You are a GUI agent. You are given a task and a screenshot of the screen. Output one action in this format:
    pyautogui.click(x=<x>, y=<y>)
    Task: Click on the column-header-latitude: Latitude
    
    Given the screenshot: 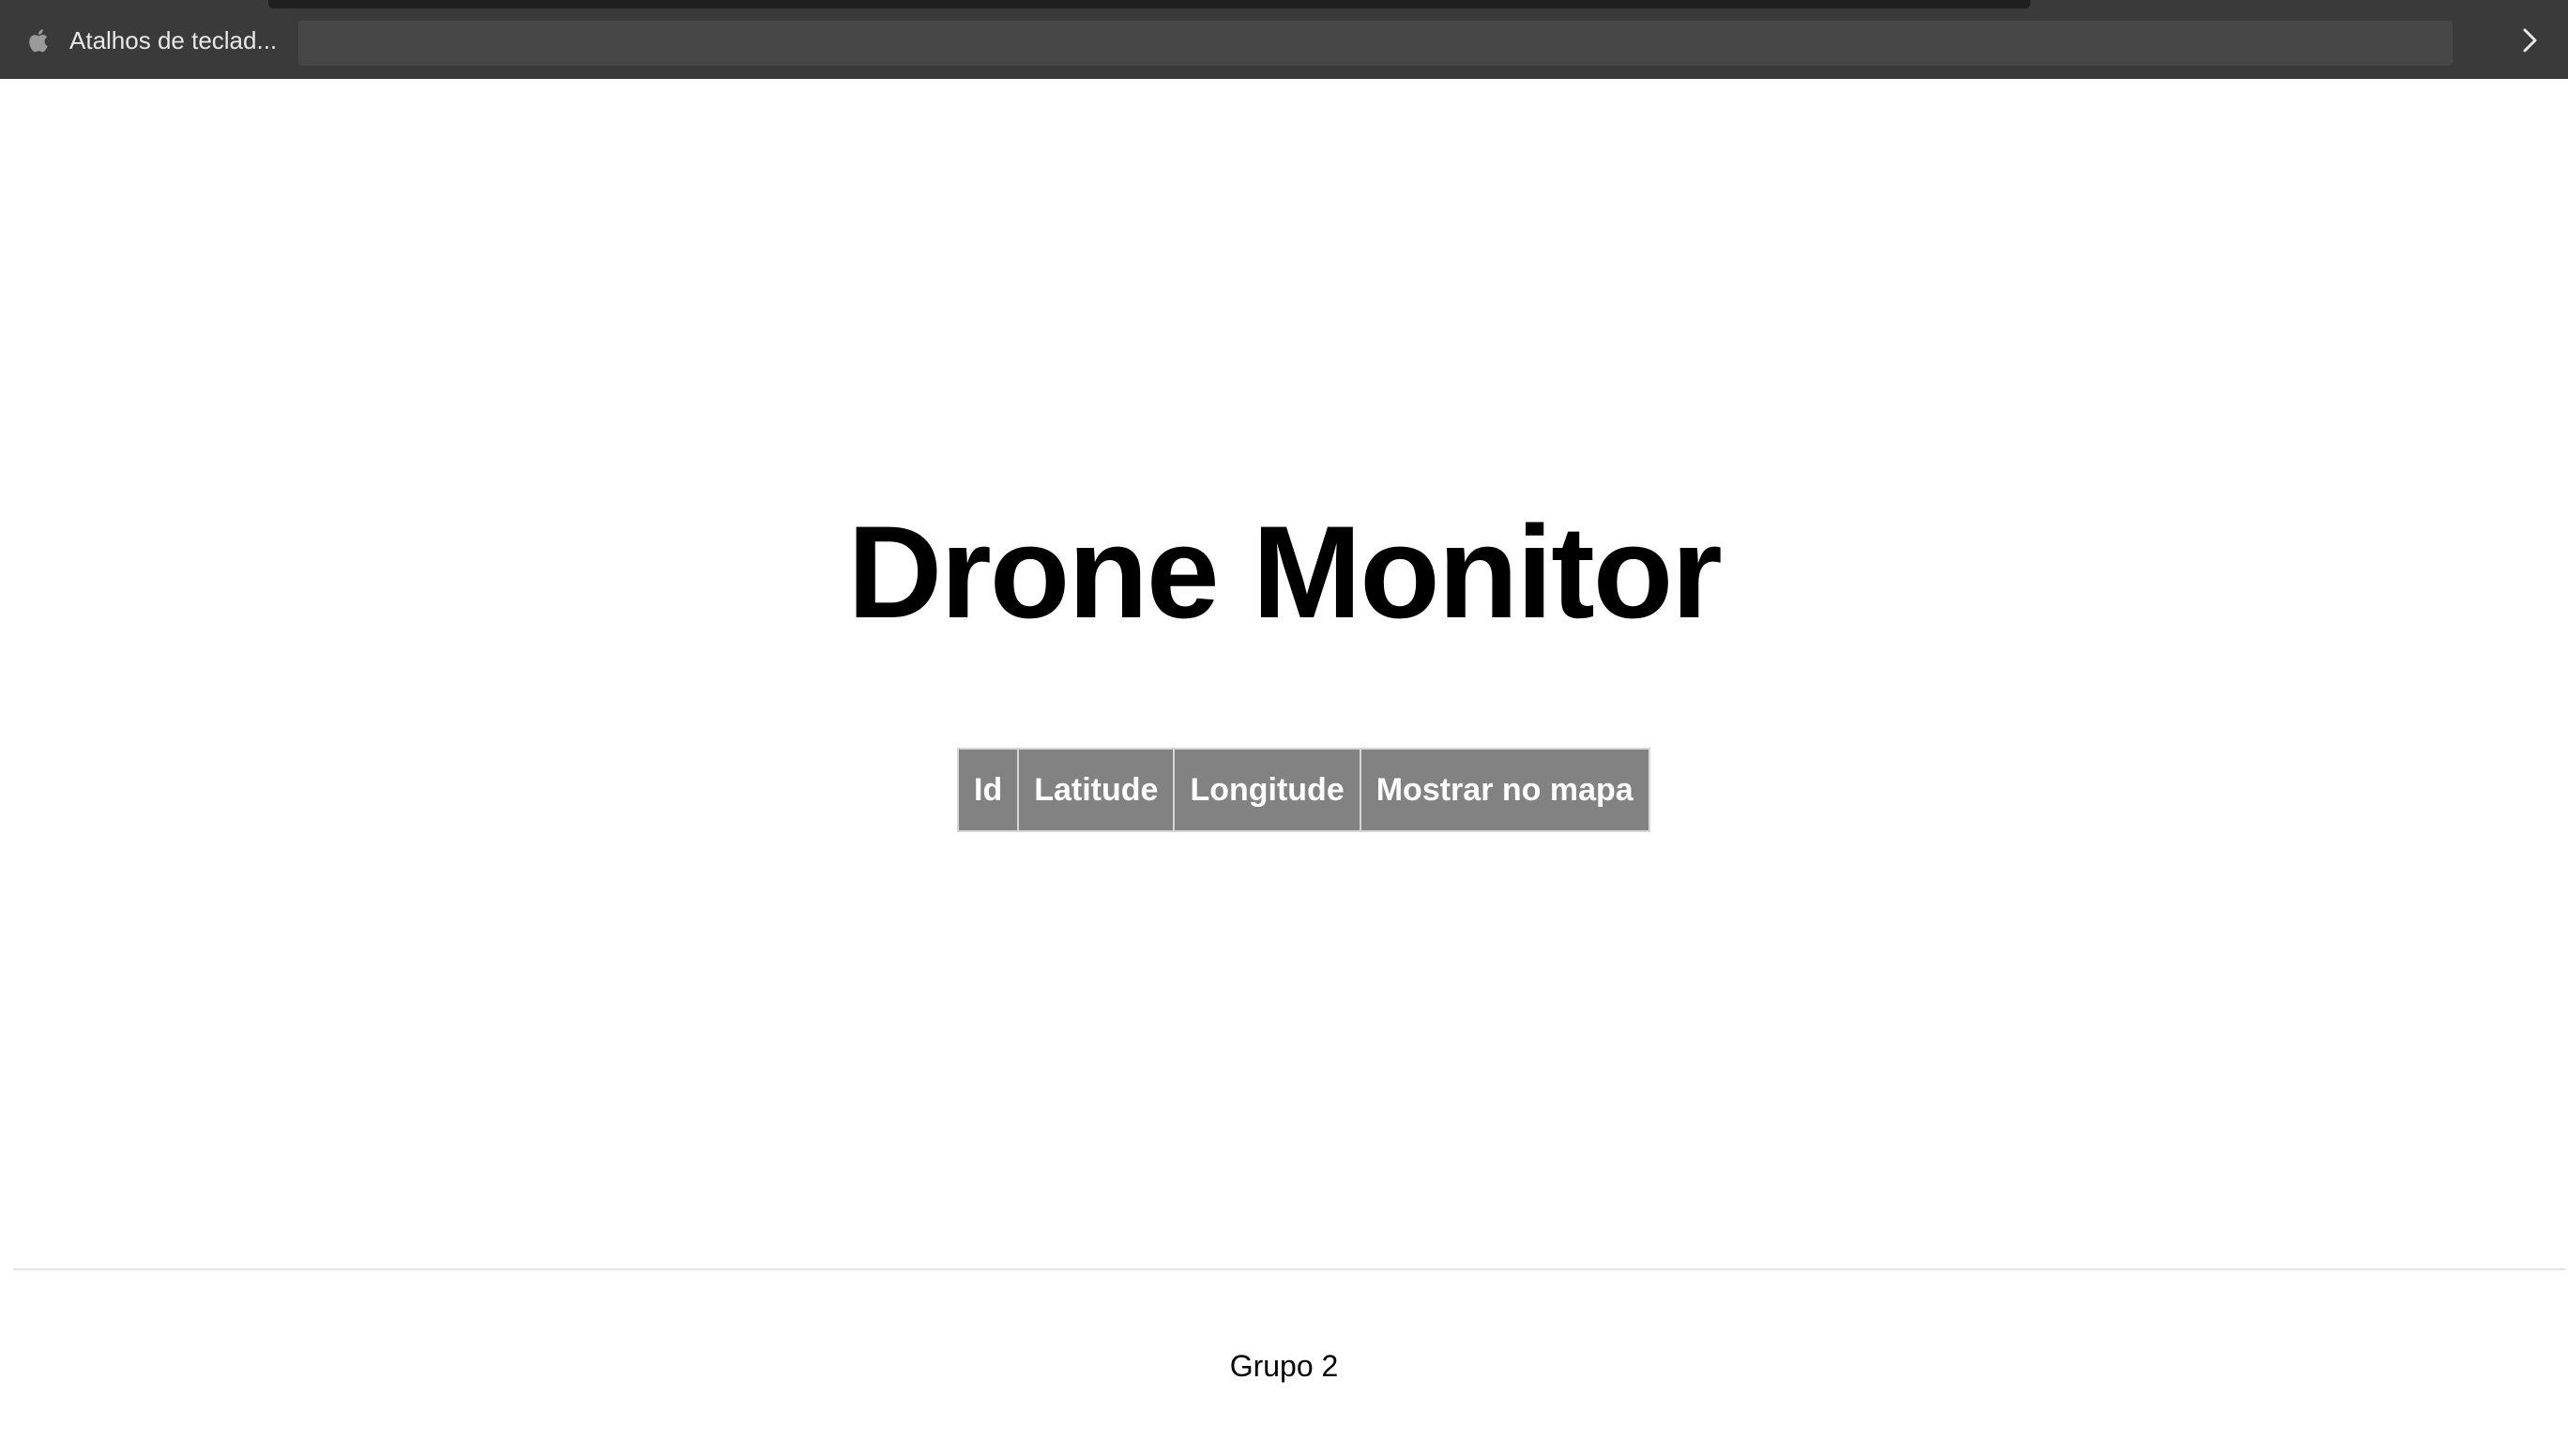 What is the action you would take?
    pyautogui.click(x=1097, y=790)
    